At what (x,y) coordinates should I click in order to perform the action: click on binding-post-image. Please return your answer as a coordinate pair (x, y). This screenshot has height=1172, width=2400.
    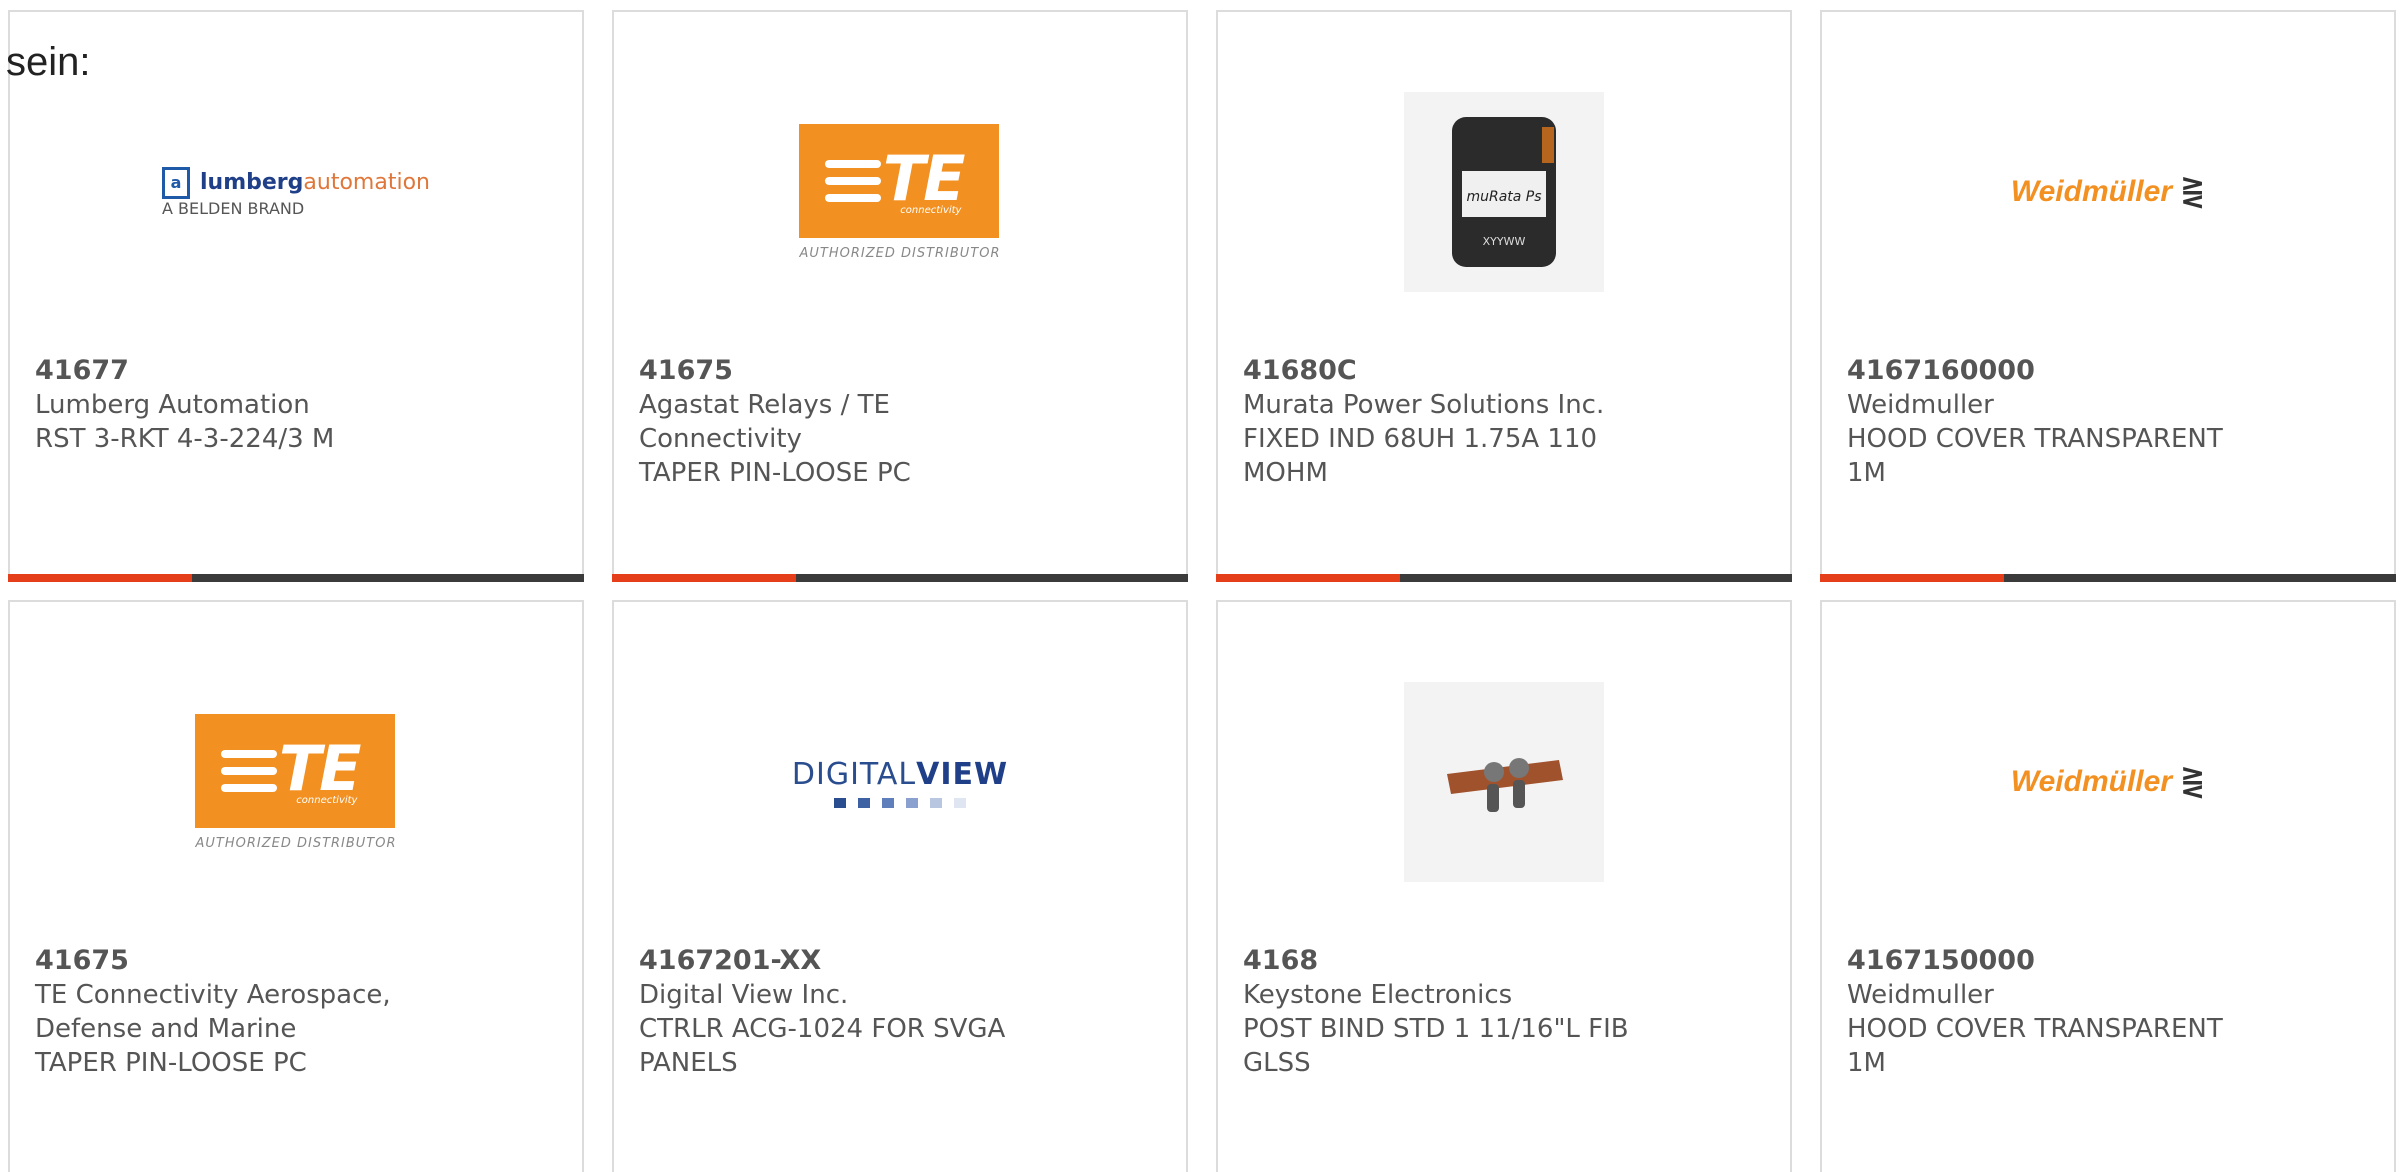
    Looking at the image, I should click on (1504, 782).